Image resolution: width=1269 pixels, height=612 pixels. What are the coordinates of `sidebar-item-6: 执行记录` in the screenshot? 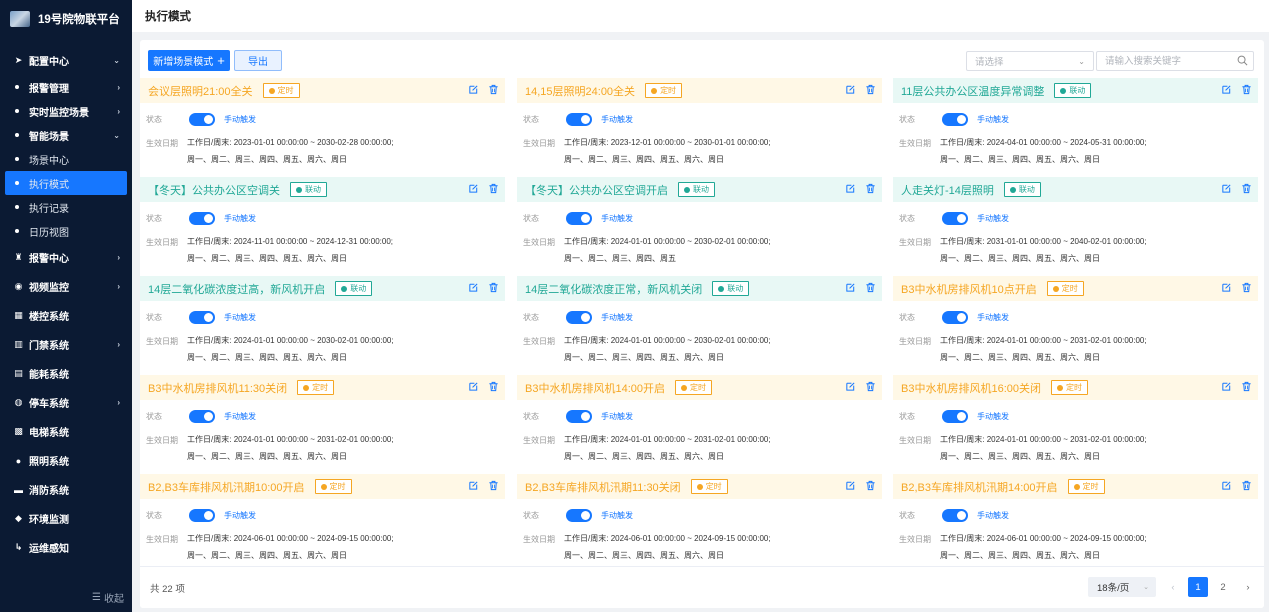 It's located at (66, 207).